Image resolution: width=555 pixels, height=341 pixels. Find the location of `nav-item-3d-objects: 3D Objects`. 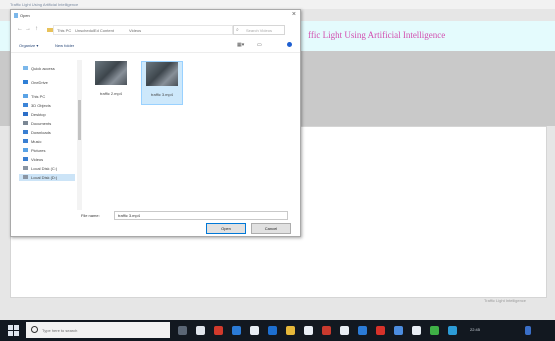

nav-item-3d-objects: 3D Objects is located at coordinates (47, 105).